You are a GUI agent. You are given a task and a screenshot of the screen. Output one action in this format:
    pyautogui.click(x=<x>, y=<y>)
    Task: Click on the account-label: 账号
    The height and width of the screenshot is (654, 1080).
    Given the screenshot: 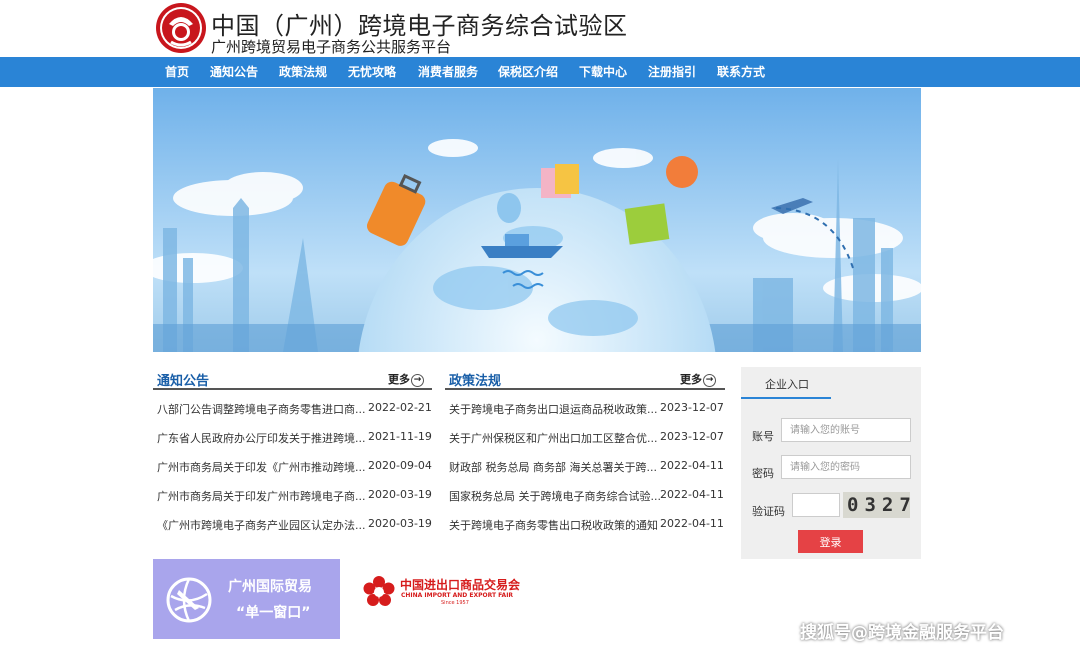 What is the action you would take?
    pyautogui.click(x=763, y=436)
    